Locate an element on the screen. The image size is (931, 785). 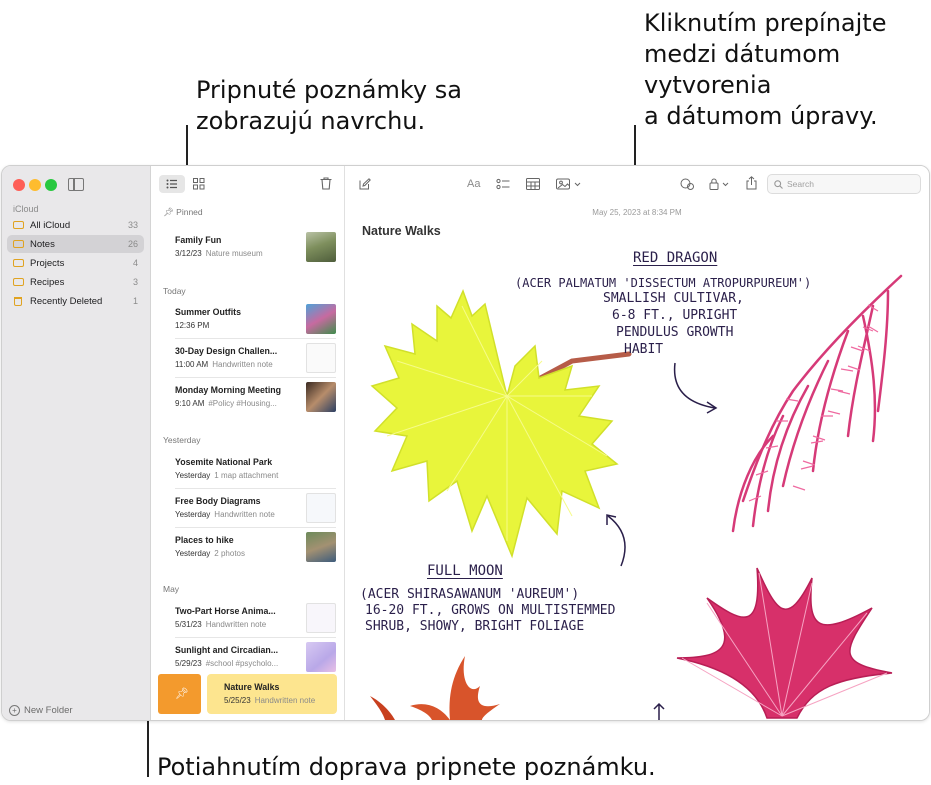
sidebar-item-projects: Projects 4 is located at coordinates (75, 263).